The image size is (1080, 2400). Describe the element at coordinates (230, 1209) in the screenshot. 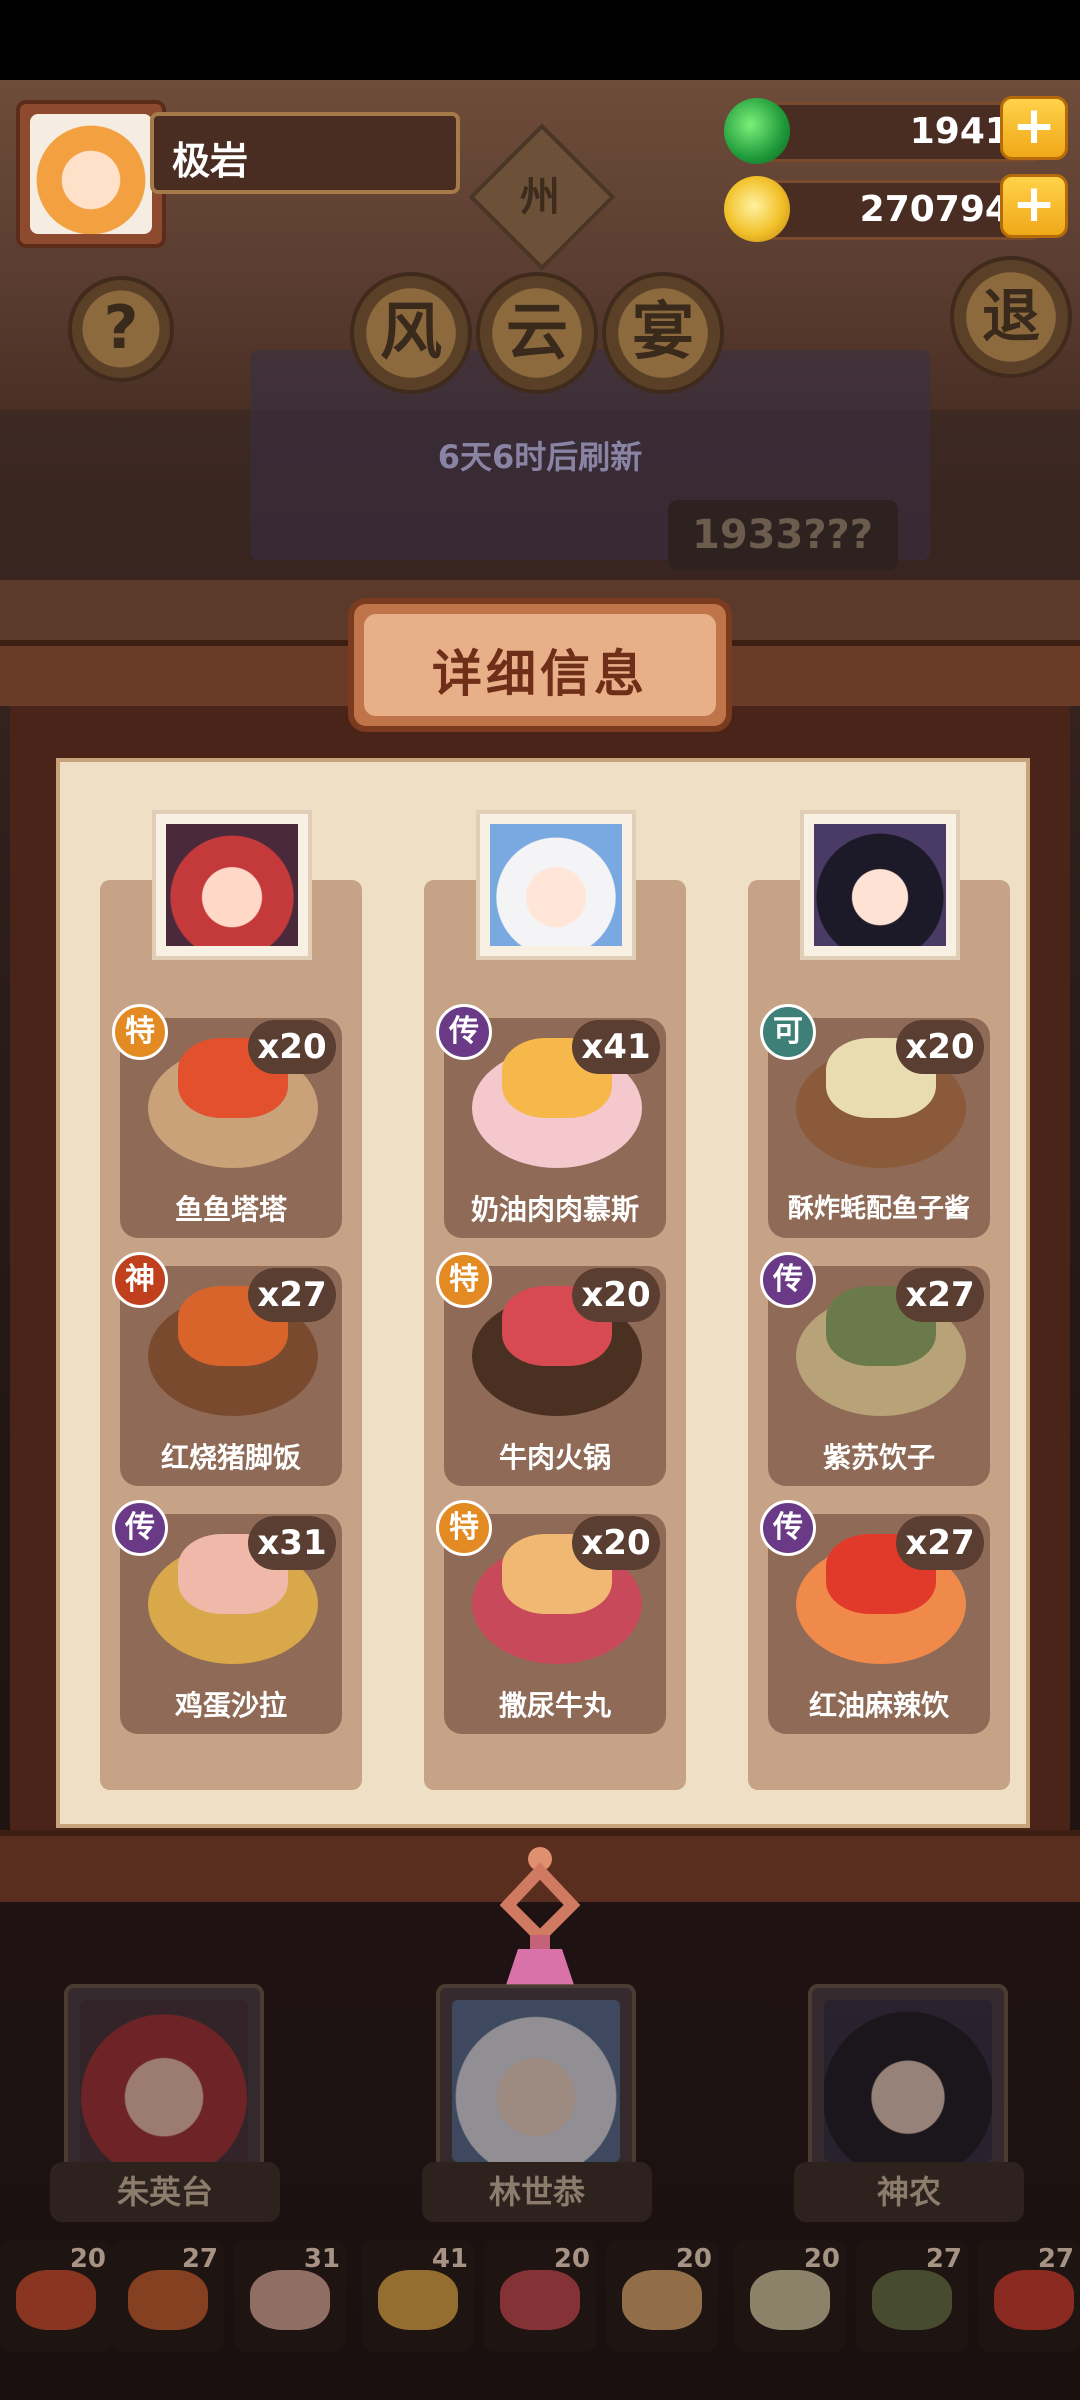

I see `dish-name: 鱼鱼塔塔` at that location.